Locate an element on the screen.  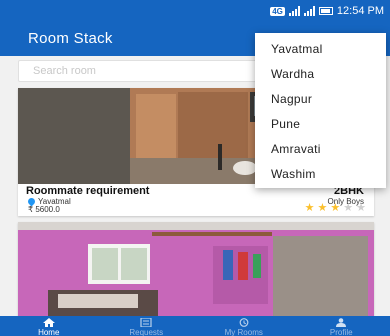
nav-label-home: Home is located at coordinates (49, 332).